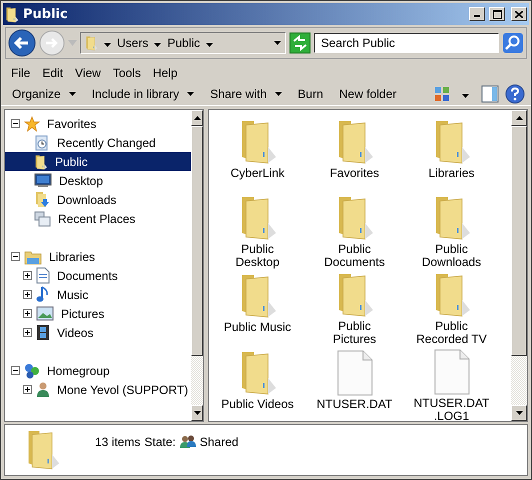 This screenshot has width=532, height=480. Describe the element at coordinates (354, 333) in the screenshot. I see `file-name: Public Pictures` at that location.